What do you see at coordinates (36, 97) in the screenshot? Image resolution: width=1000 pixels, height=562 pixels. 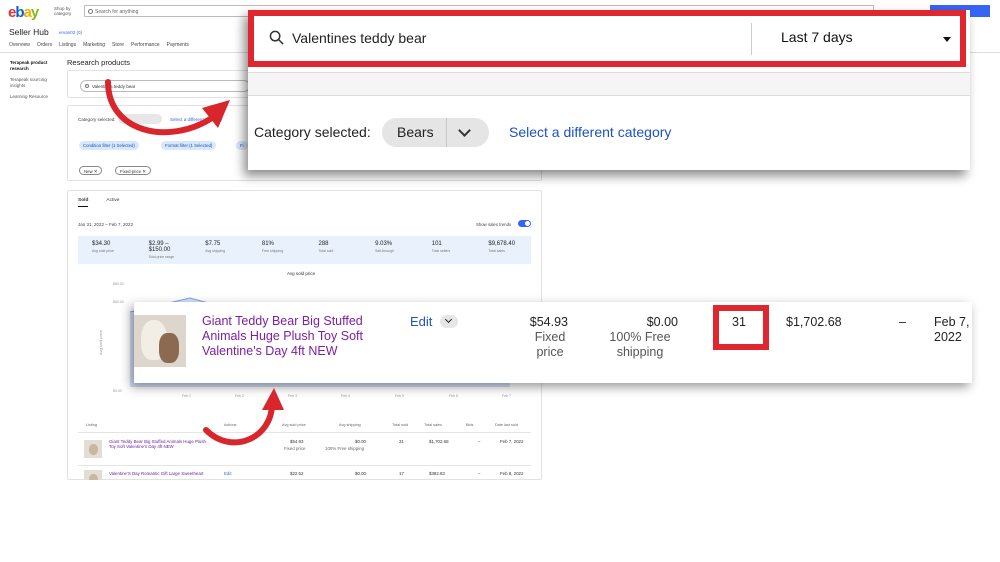 I see `sidebar-item-learning: Learning Resource` at bounding box center [36, 97].